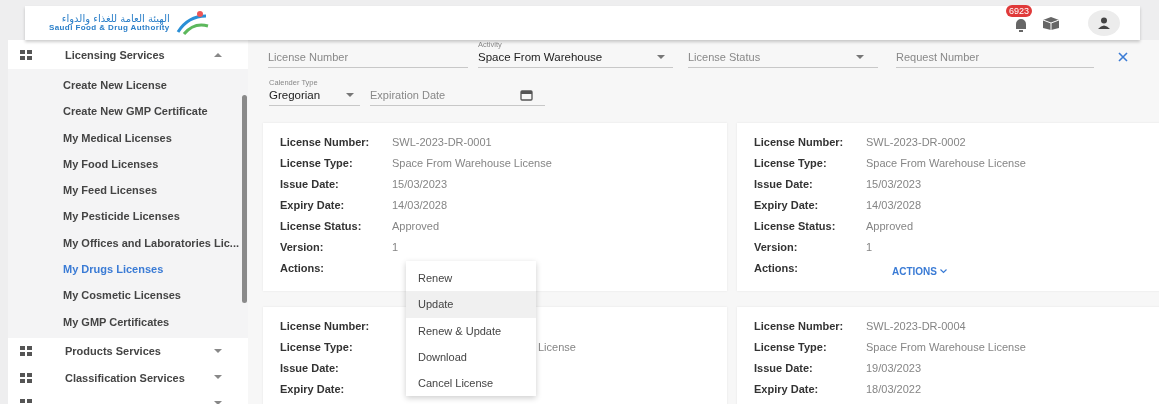 Image resolution: width=1159 pixels, height=404 pixels. What do you see at coordinates (128, 111) in the screenshot?
I see `sidebar-item: Create New GMP Certificate` at bounding box center [128, 111].